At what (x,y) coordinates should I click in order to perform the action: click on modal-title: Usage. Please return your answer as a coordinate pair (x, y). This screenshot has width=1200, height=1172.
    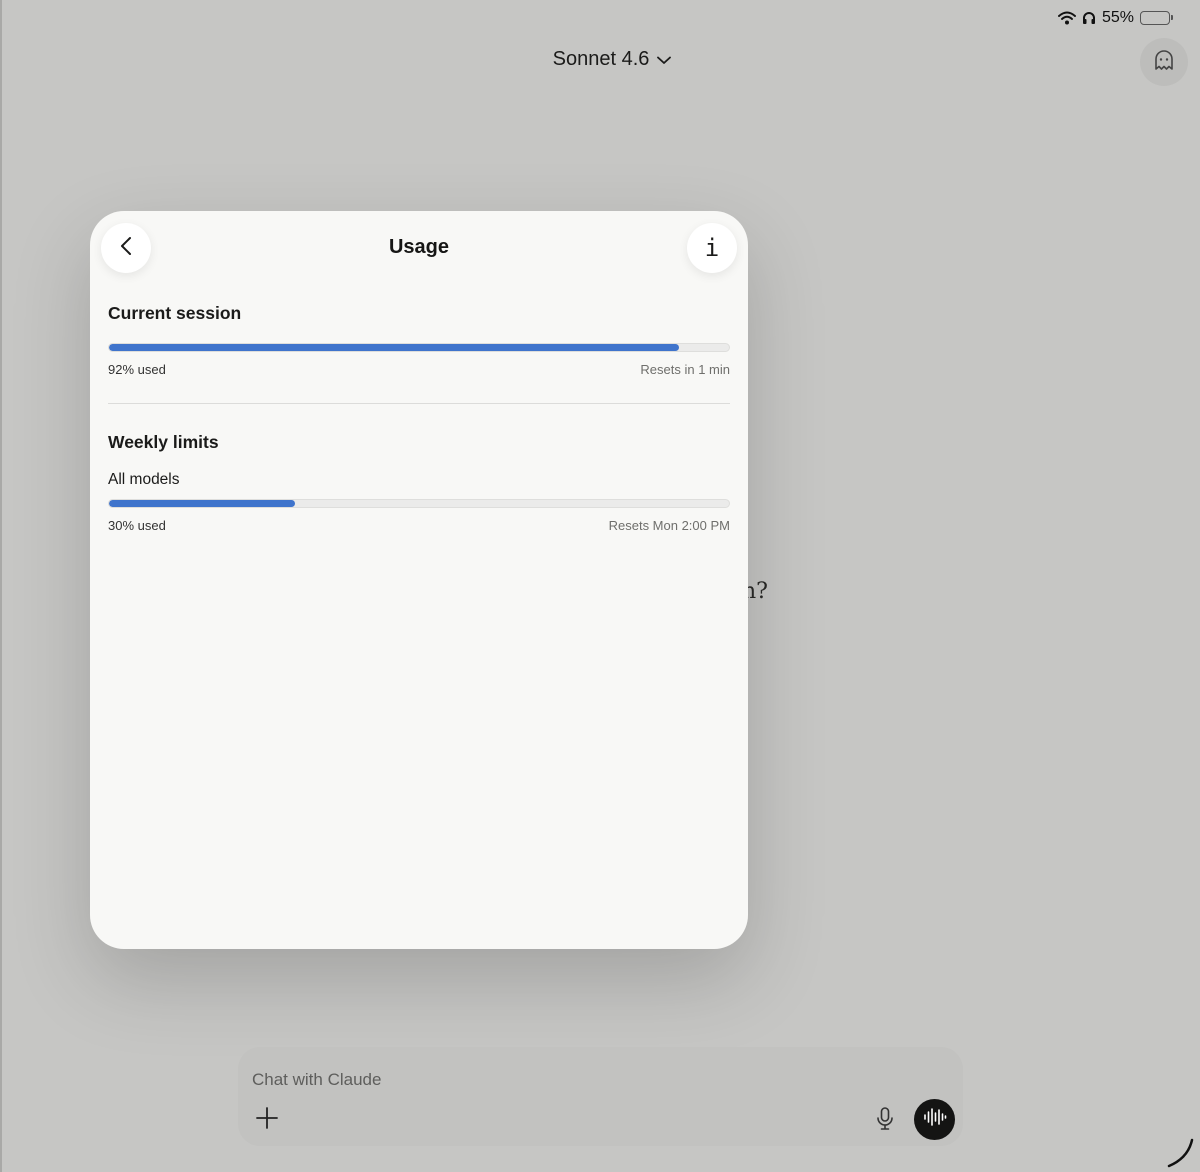
    Looking at the image, I should click on (419, 247).